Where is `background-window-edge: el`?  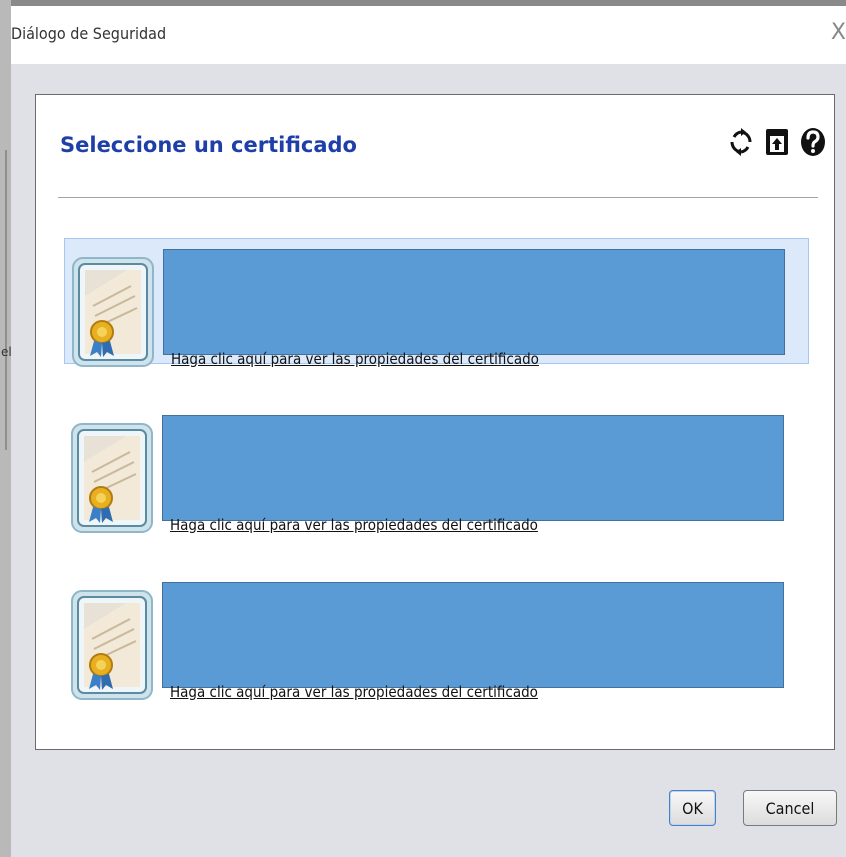 background-window-edge: el is located at coordinates (6, 428).